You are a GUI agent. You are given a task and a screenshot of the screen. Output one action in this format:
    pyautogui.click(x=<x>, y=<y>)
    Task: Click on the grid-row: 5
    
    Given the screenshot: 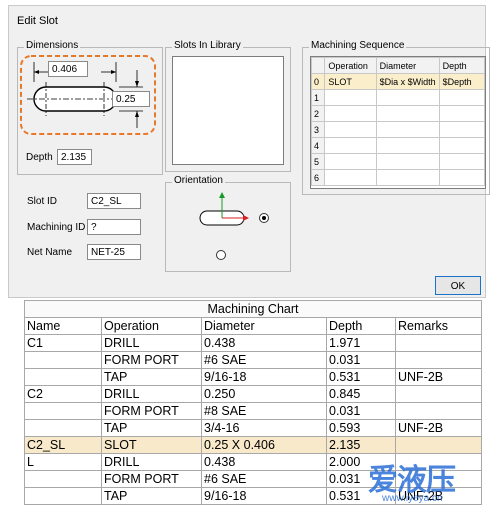 What is the action you would take?
    pyautogui.click(x=398, y=161)
    